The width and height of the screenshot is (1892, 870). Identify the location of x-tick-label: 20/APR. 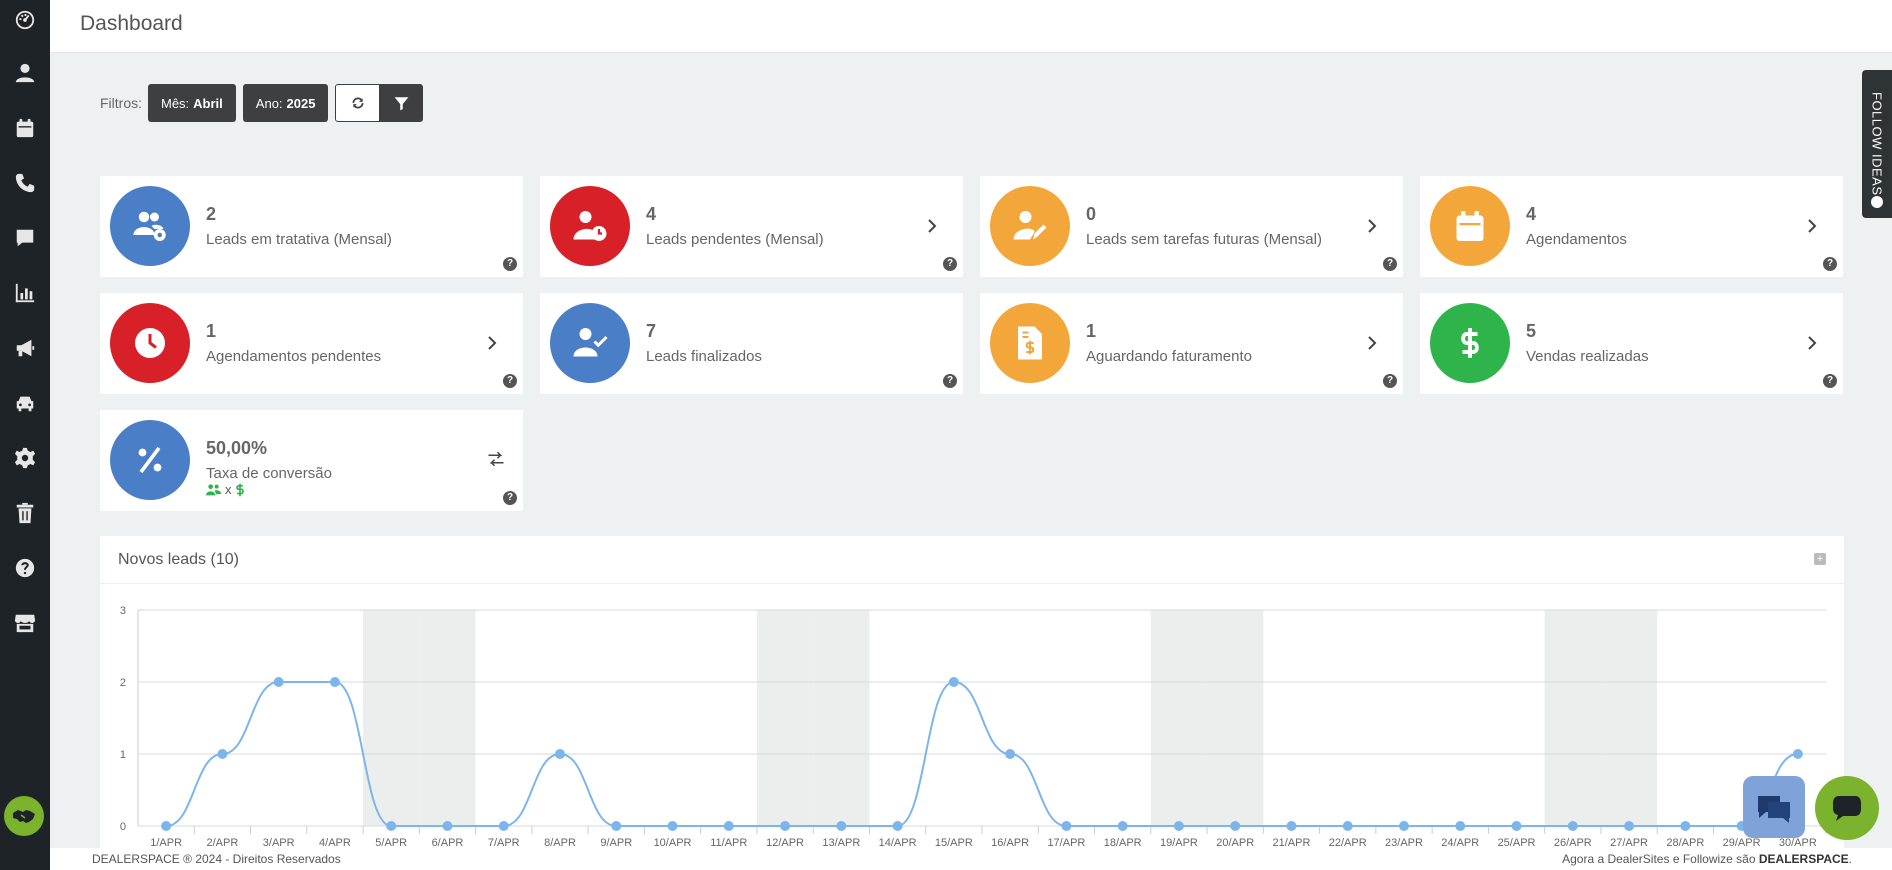
(1235, 842).